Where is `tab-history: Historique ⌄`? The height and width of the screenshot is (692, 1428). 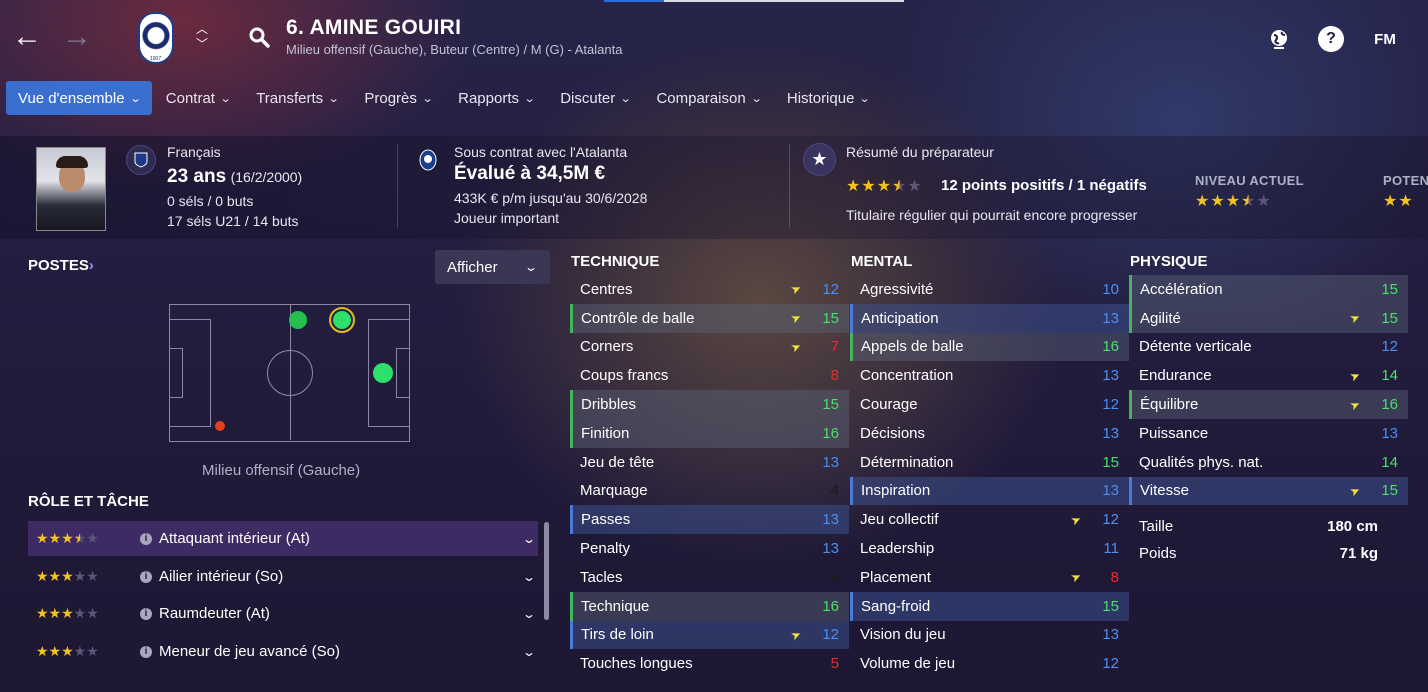
tab-history: Historique ⌄ is located at coordinates (828, 98).